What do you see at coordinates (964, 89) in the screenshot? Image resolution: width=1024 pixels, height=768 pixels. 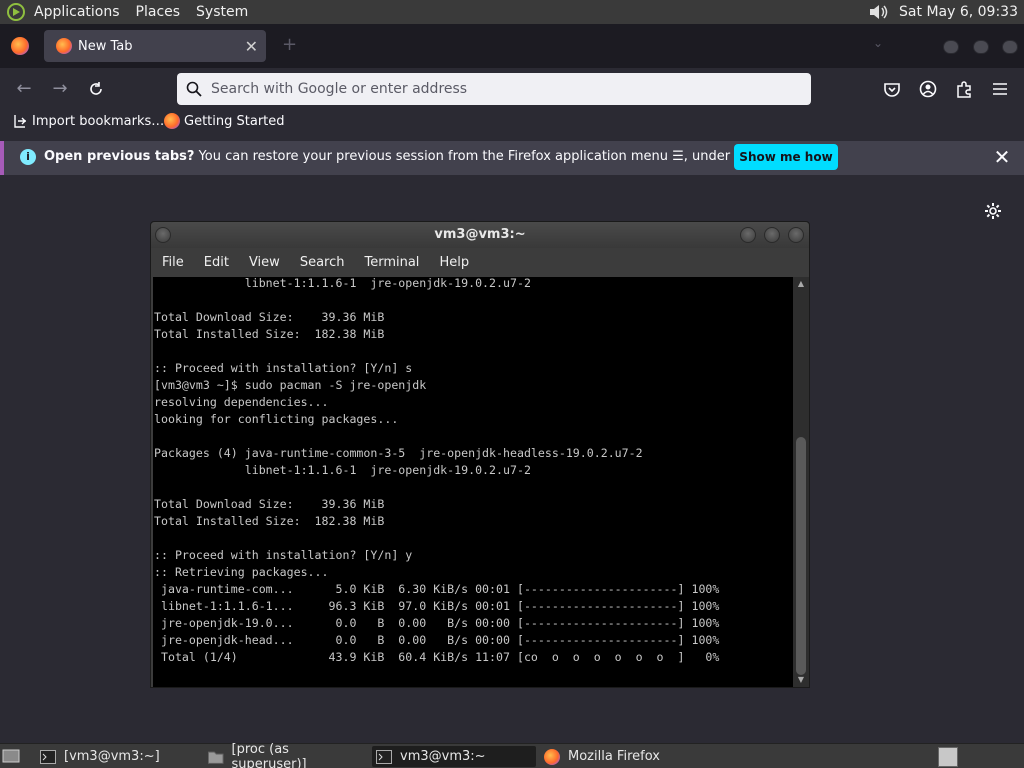 I see `extensions-icon` at bounding box center [964, 89].